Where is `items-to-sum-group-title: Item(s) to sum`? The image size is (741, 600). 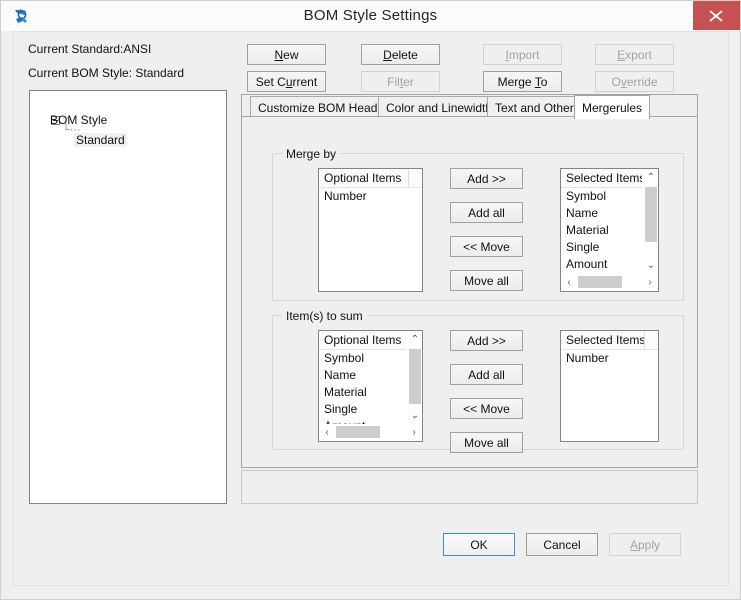 items-to-sum-group-title: Item(s) to sum is located at coordinates (324, 316).